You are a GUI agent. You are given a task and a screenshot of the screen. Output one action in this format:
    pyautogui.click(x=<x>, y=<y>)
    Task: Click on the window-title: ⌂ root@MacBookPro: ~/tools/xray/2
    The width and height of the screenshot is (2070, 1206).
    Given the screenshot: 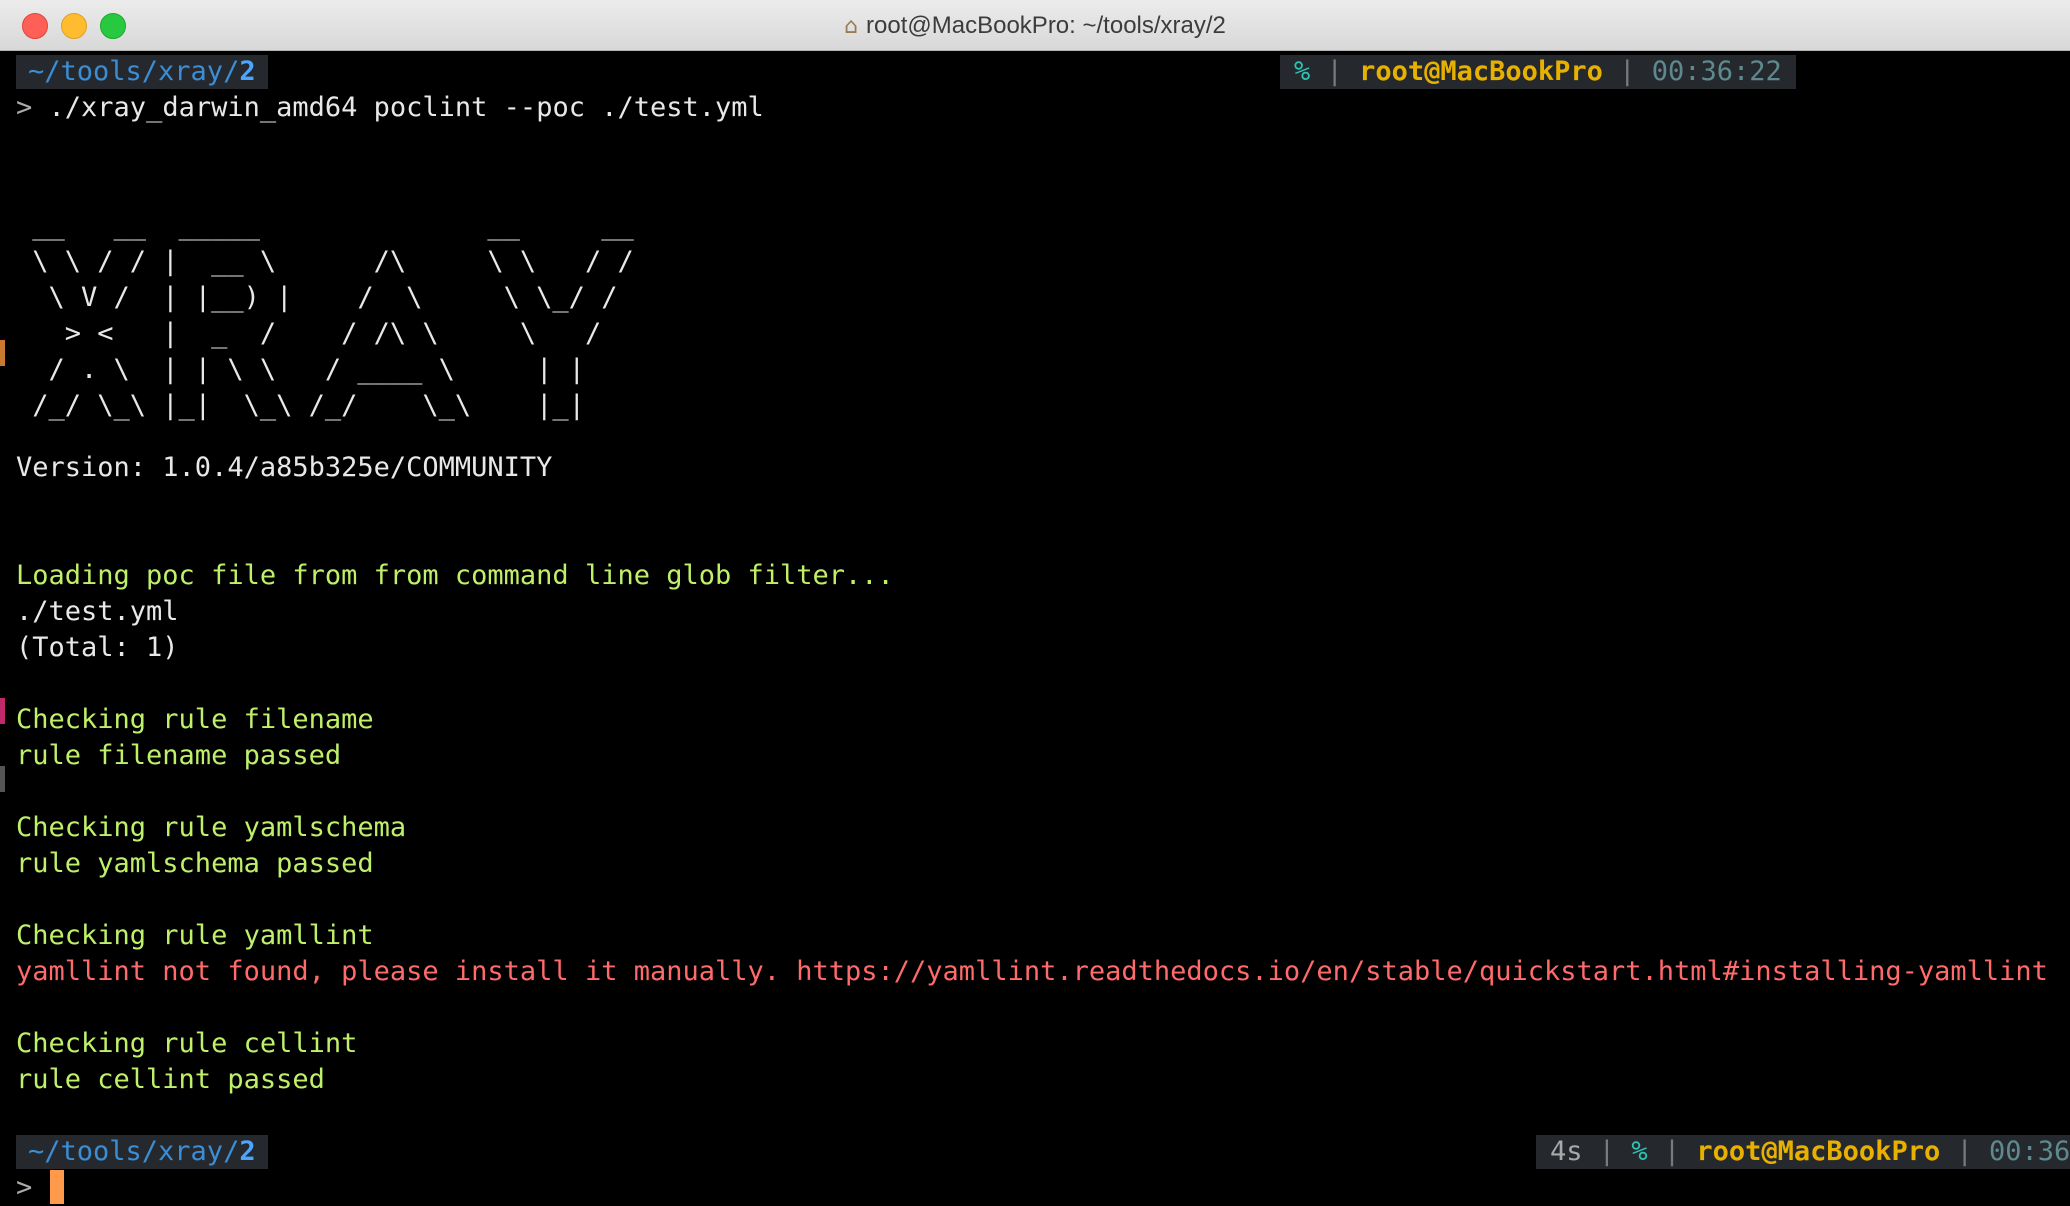 What is the action you would take?
    pyautogui.click(x=1035, y=25)
    